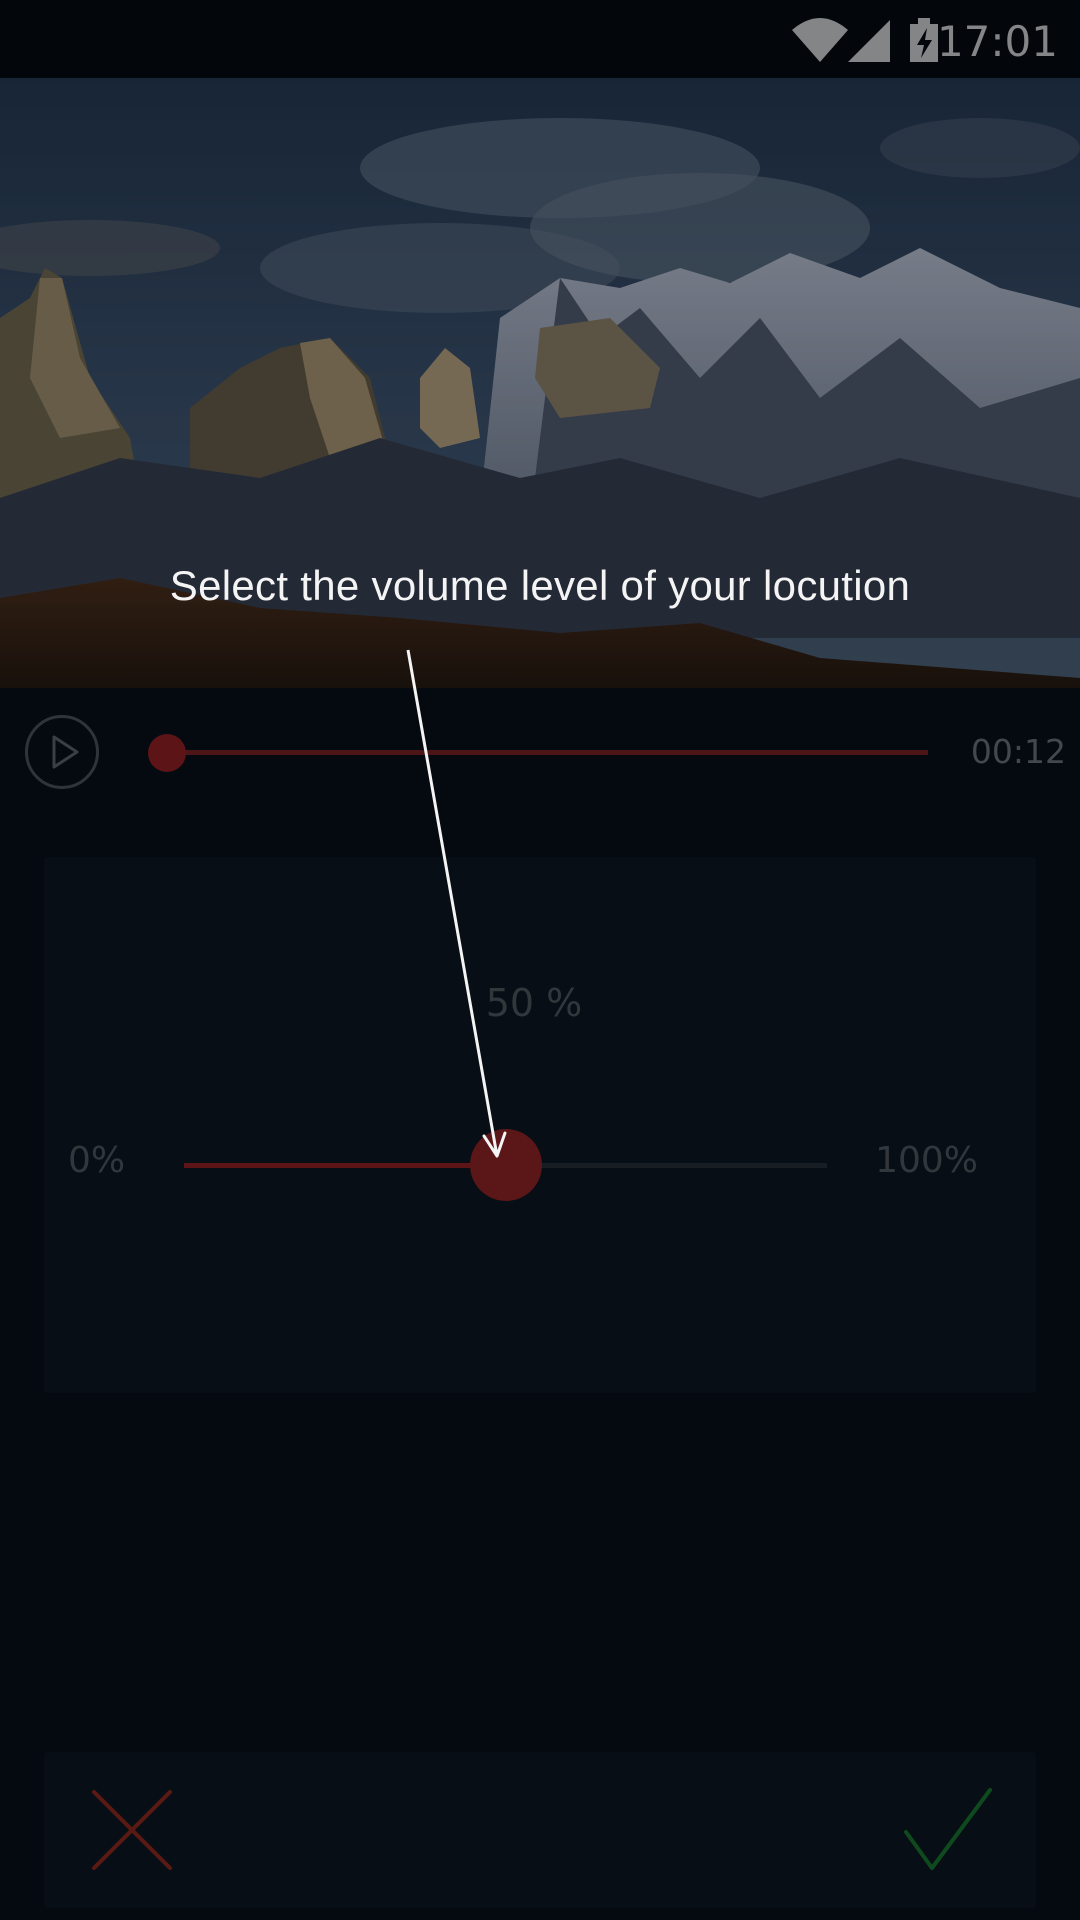 The width and height of the screenshot is (1080, 1920). Describe the element at coordinates (97, 1160) in the screenshot. I see `volume-min-label: 0%` at that location.